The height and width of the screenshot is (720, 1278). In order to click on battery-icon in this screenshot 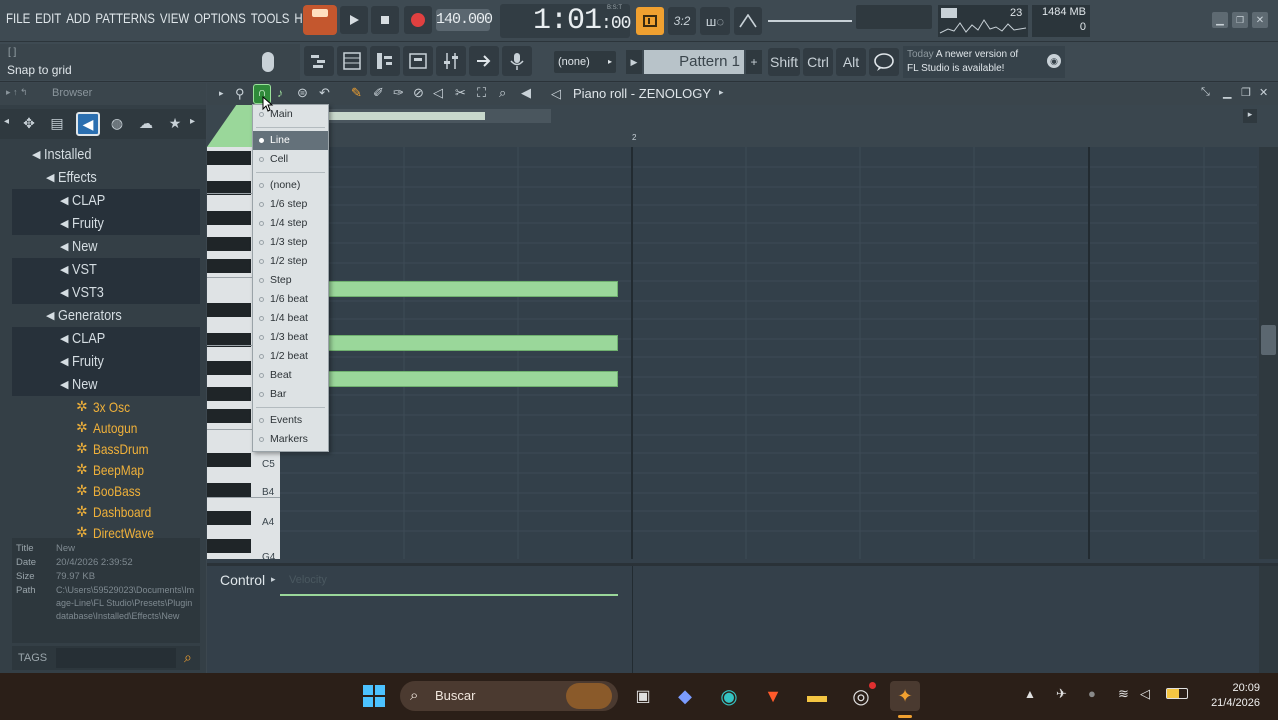, I will do `click(1177, 693)`.